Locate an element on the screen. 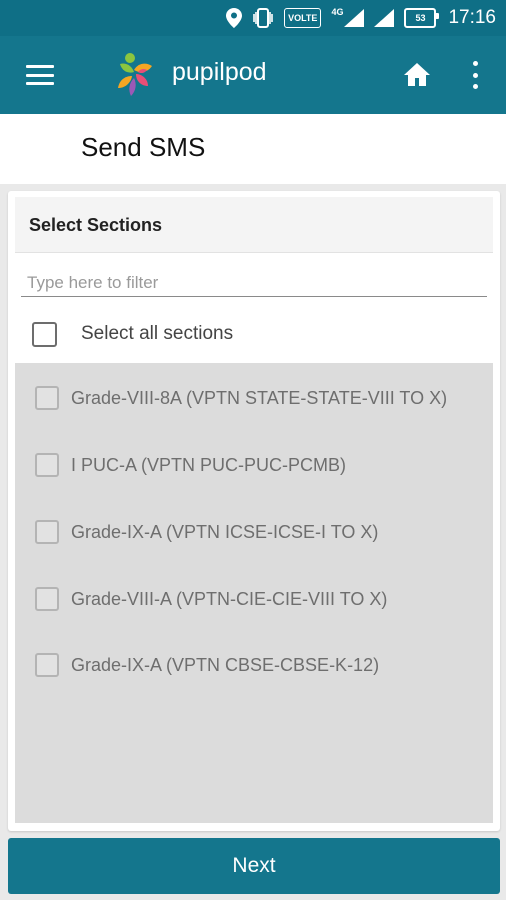 The image size is (506, 900). pupilpod-logo is located at coordinates (135, 74).